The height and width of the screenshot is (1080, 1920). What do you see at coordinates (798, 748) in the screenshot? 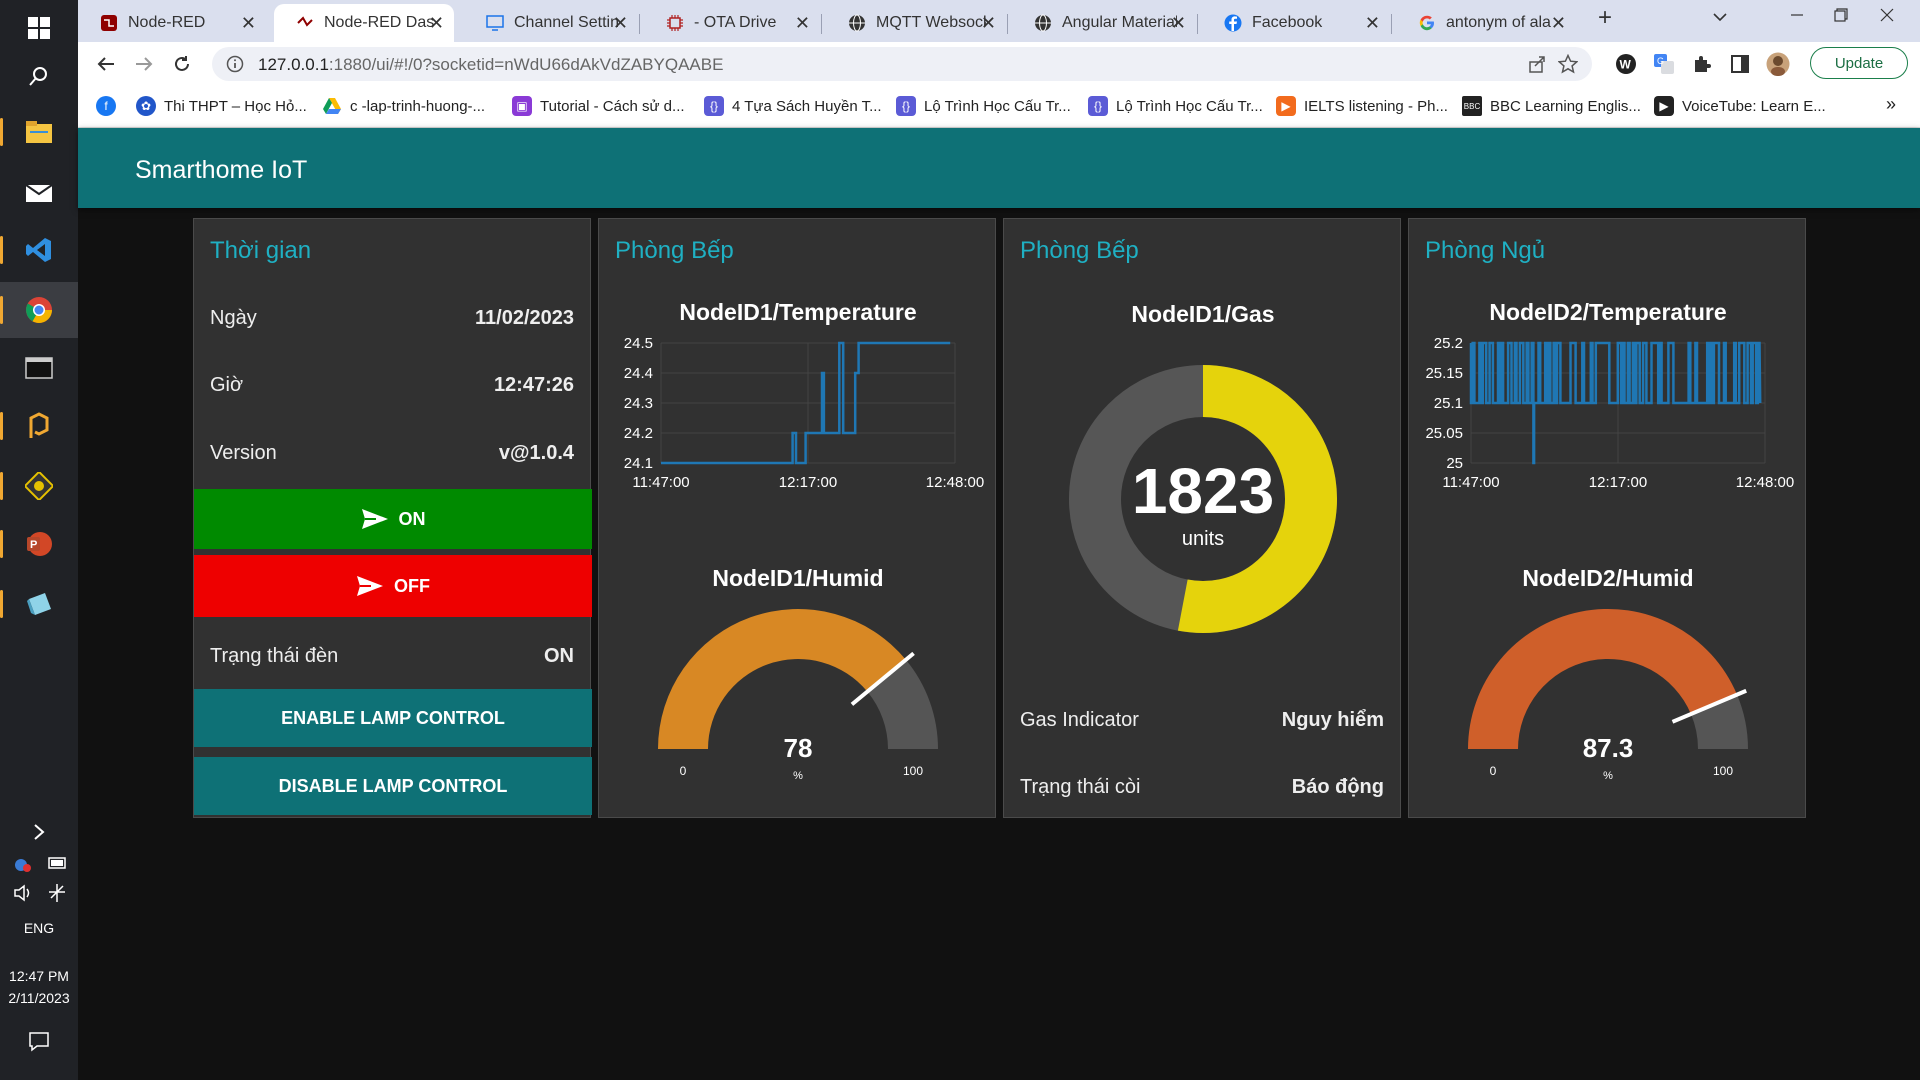
I see `gauge-value-label: 78` at bounding box center [798, 748].